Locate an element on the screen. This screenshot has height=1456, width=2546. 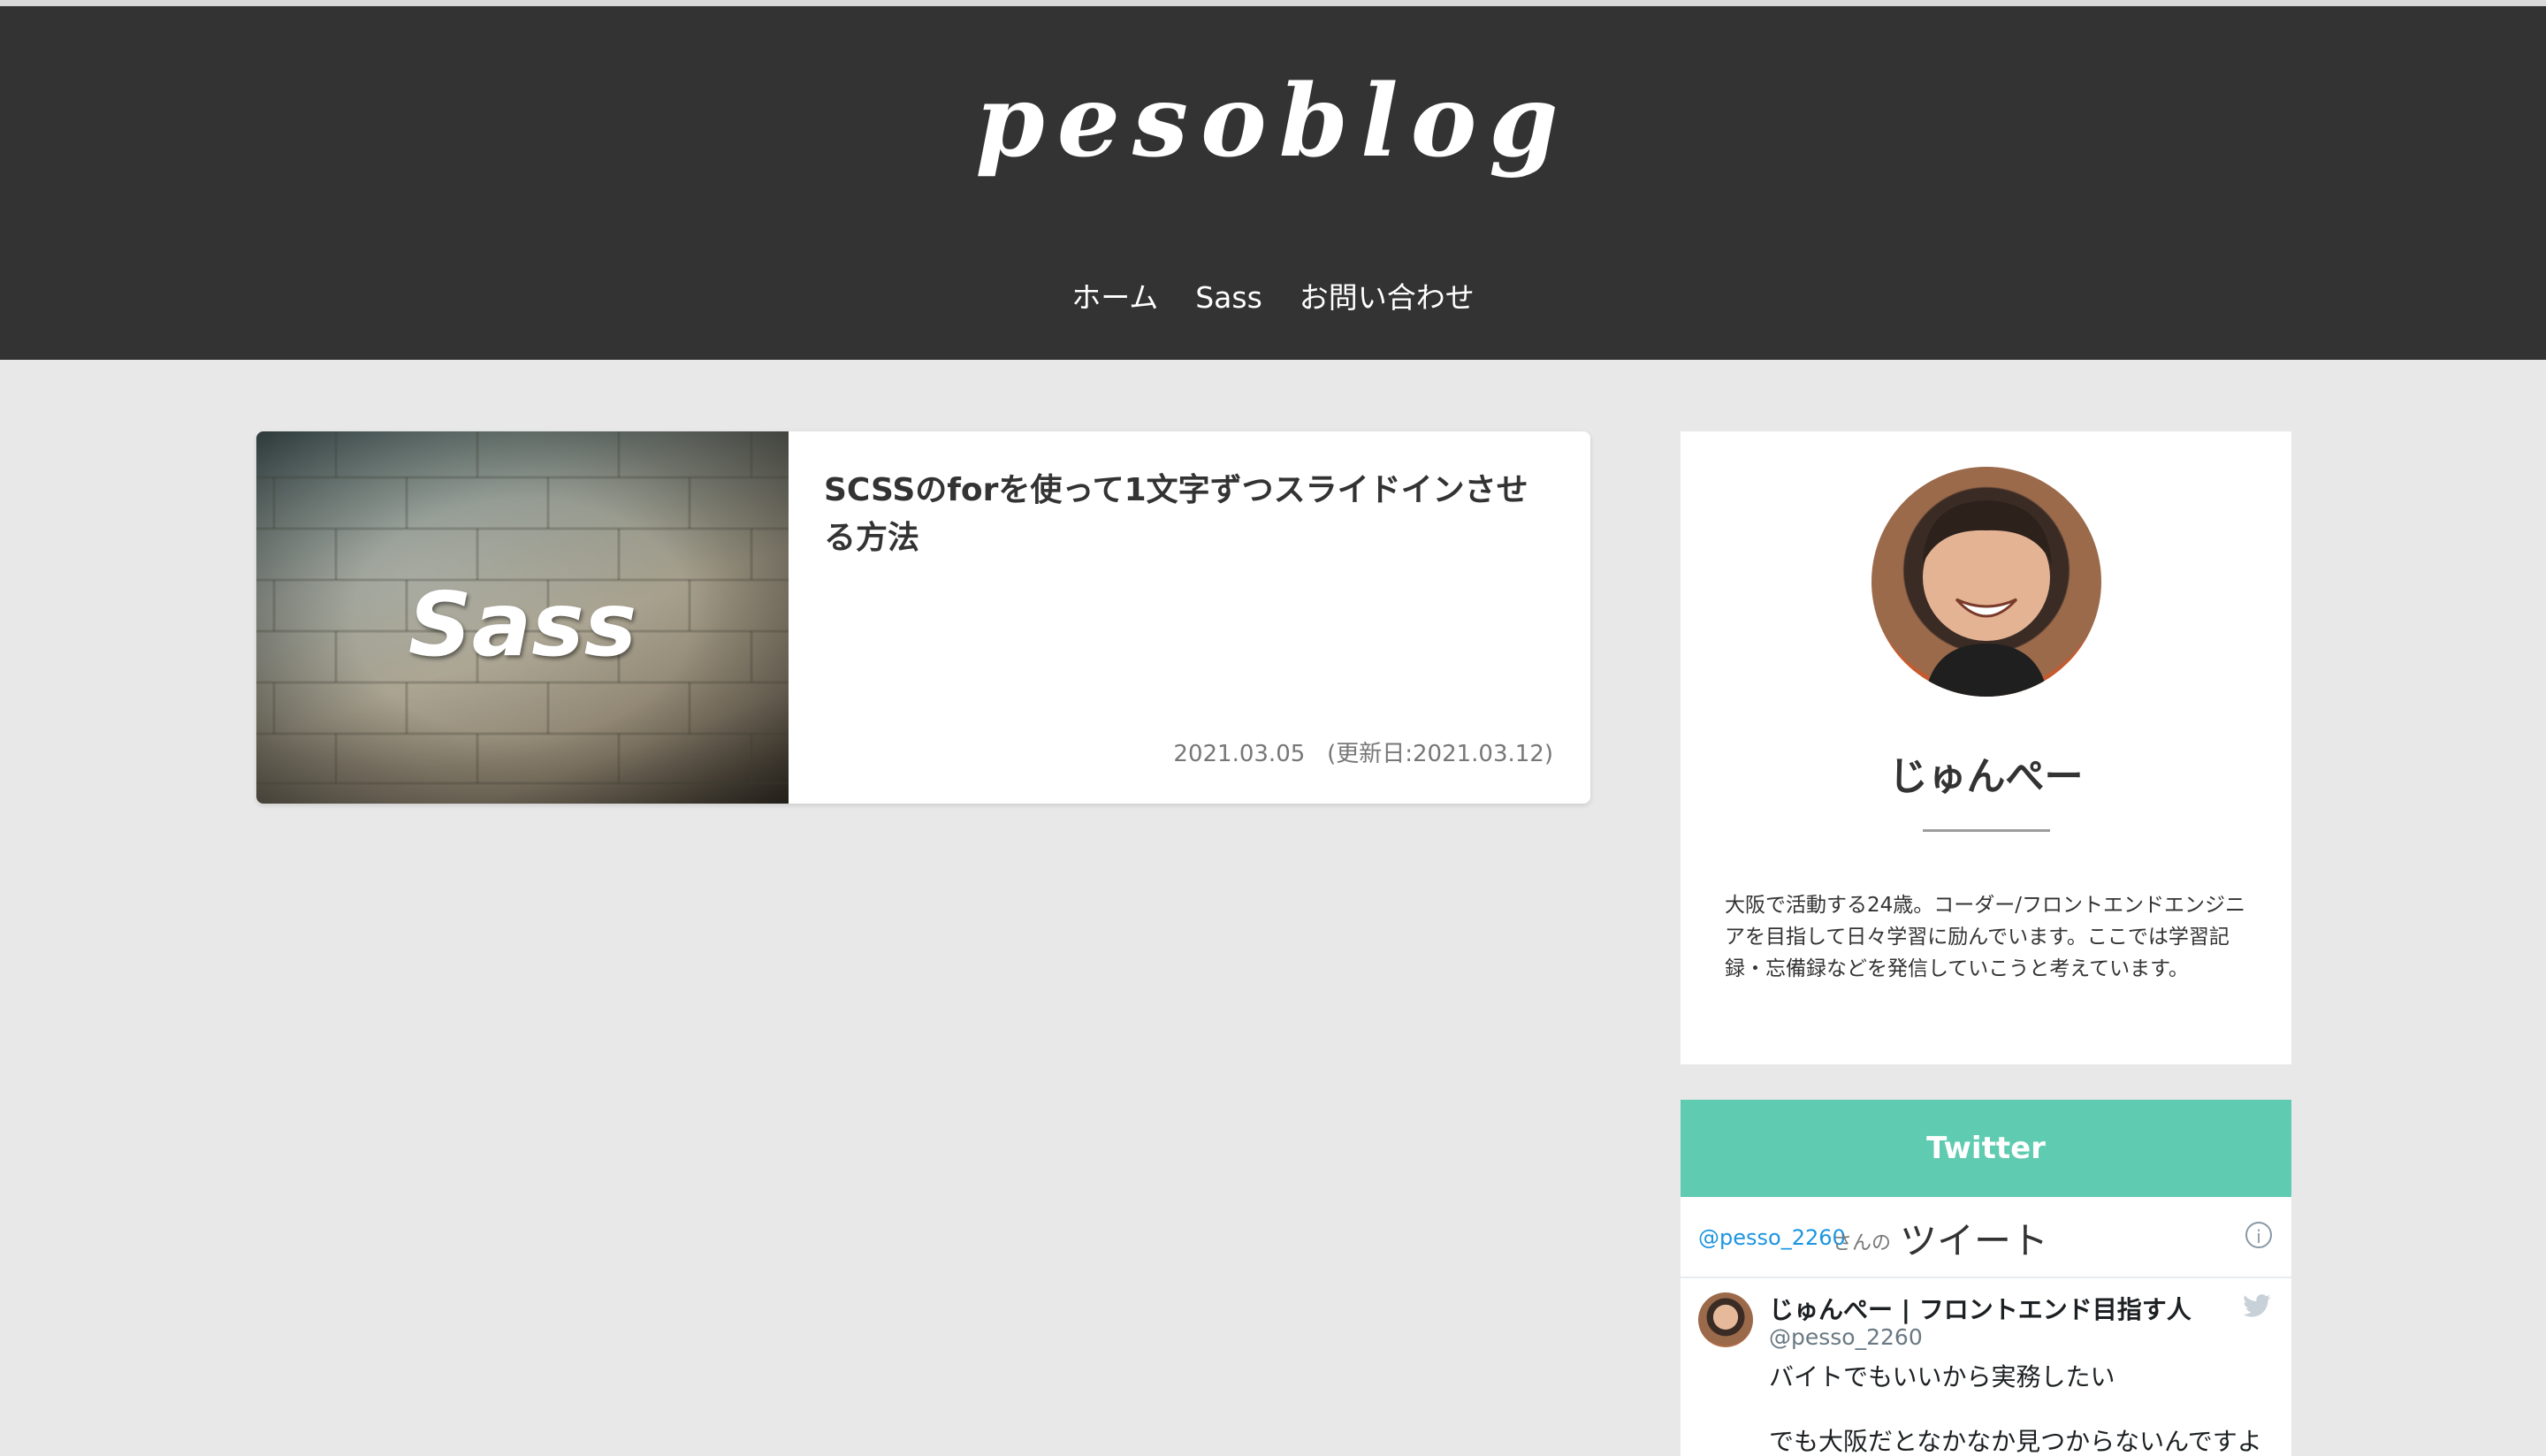
global-nav: ホーム Sass お問い合わせ is located at coordinates (1273, 298).